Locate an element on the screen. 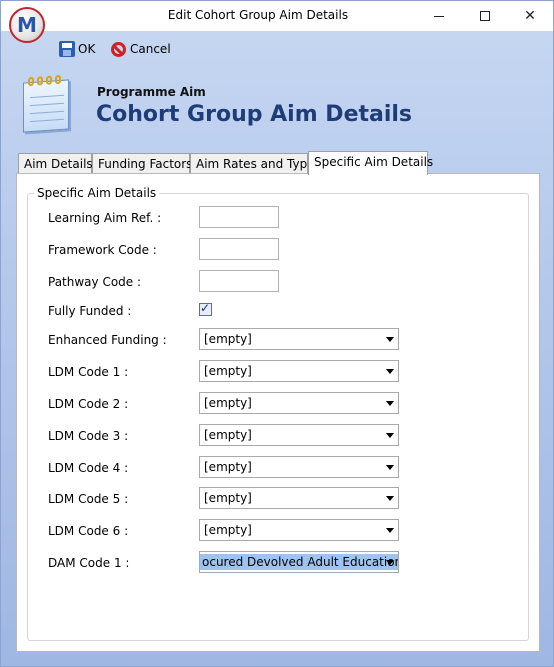 This screenshot has width=554, height=667. close-icon: ✕ is located at coordinates (530, 16).